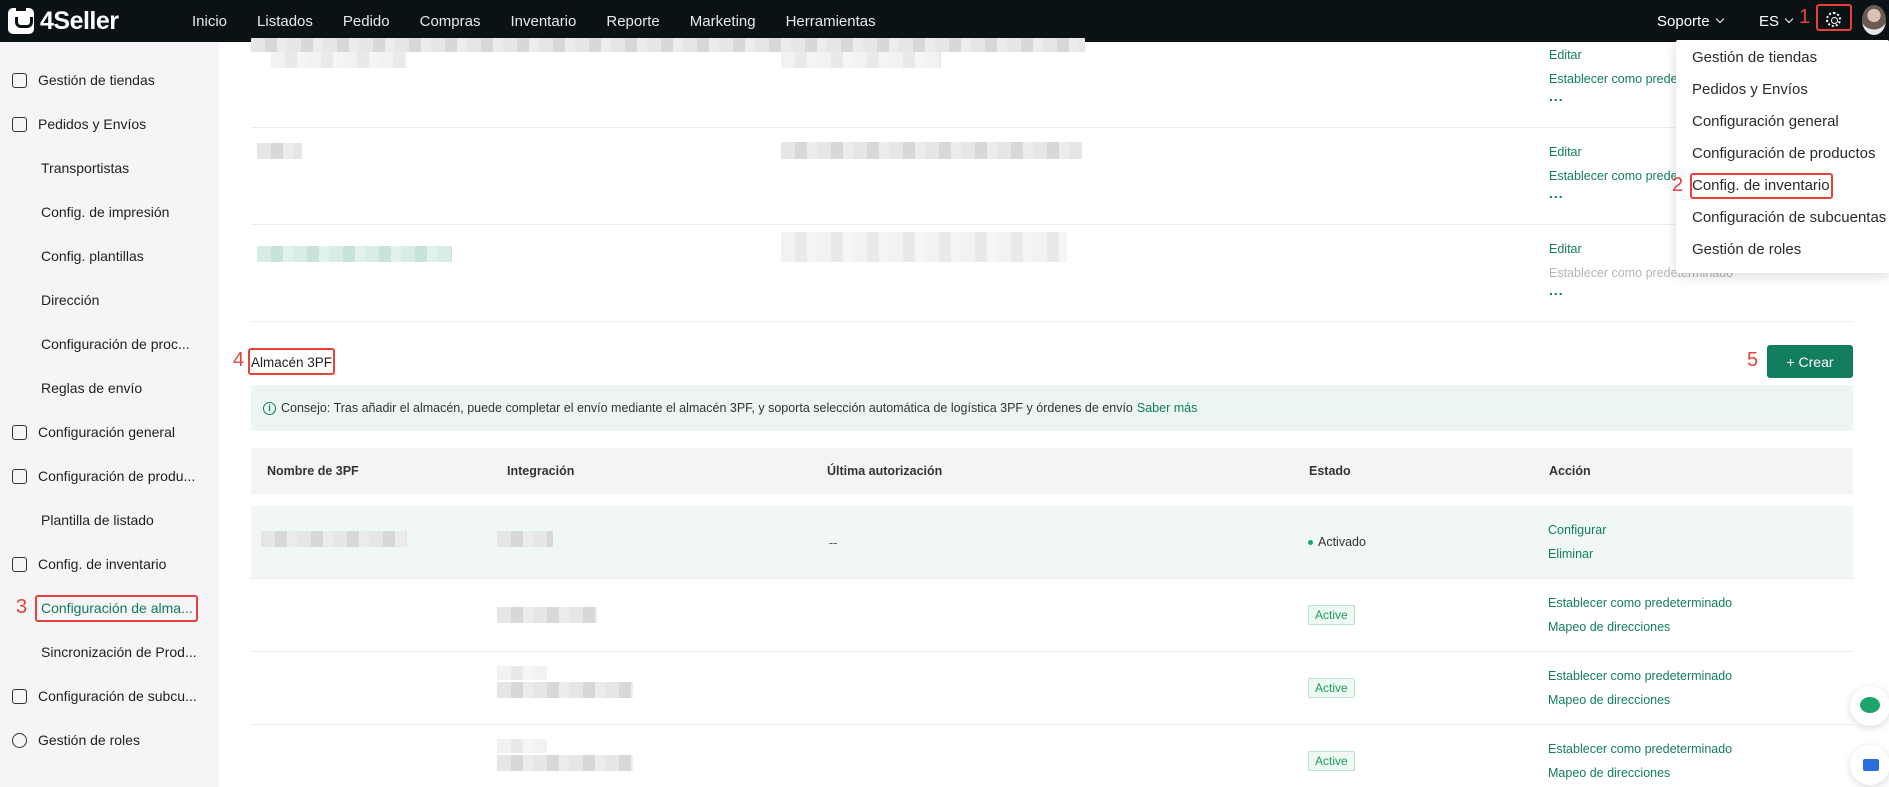 Image resolution: width=1889 pixels, height=787 pixels. What do you see at coordinates (1810, 361) in the screenshot?
I see `create-button: + Crear` at bounding box center [1810, 361].